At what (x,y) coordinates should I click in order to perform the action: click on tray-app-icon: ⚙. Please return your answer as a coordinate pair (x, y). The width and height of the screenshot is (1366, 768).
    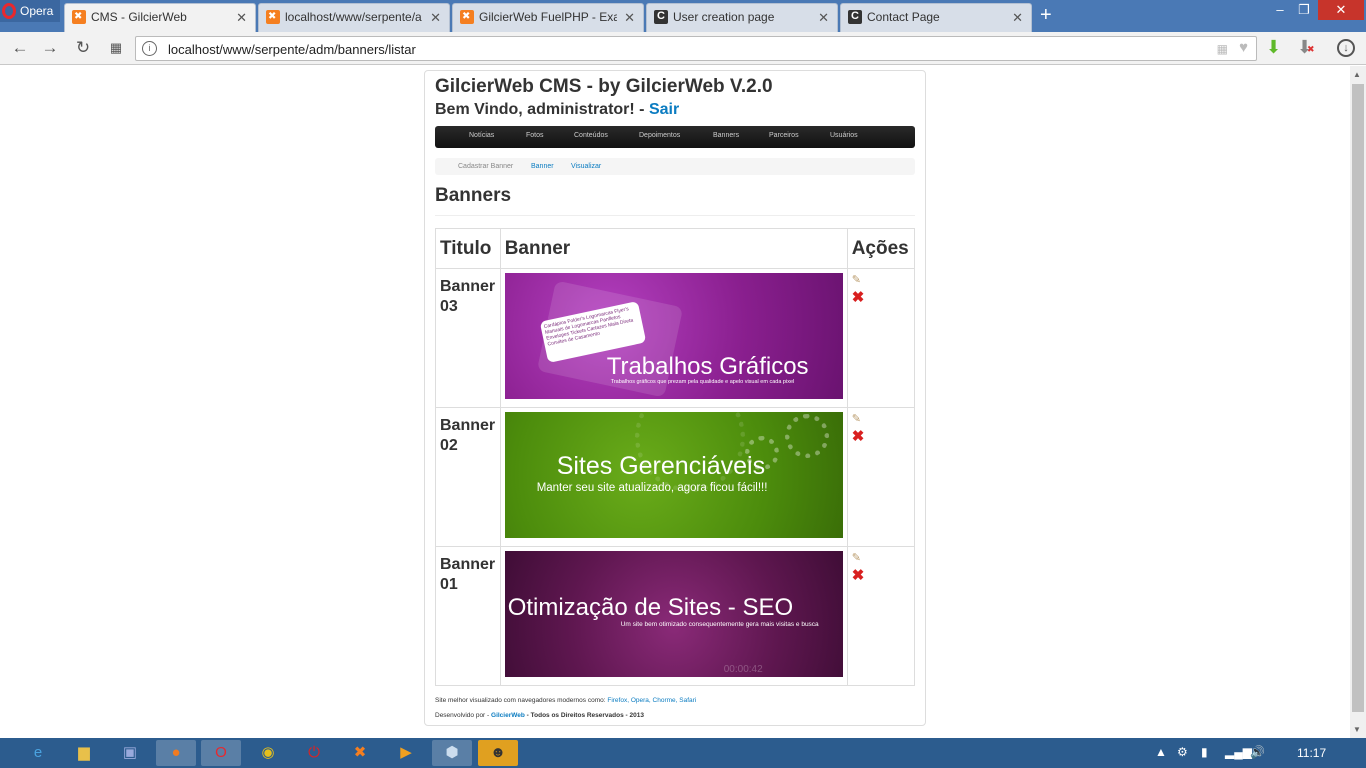
    Looking at the image, I should click on (1182, 752).